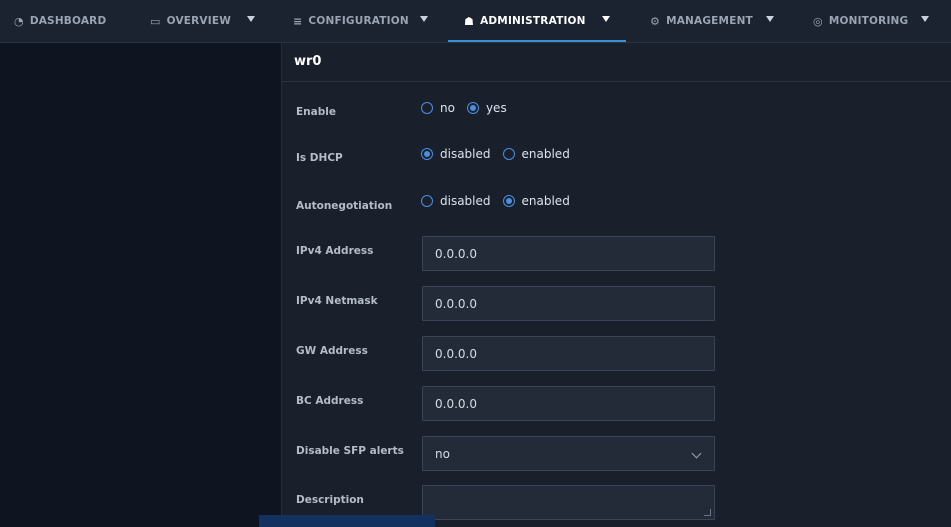  I want to click on nav-tab-administration: ☗ ADMINISTRATION, so click(537, 21).